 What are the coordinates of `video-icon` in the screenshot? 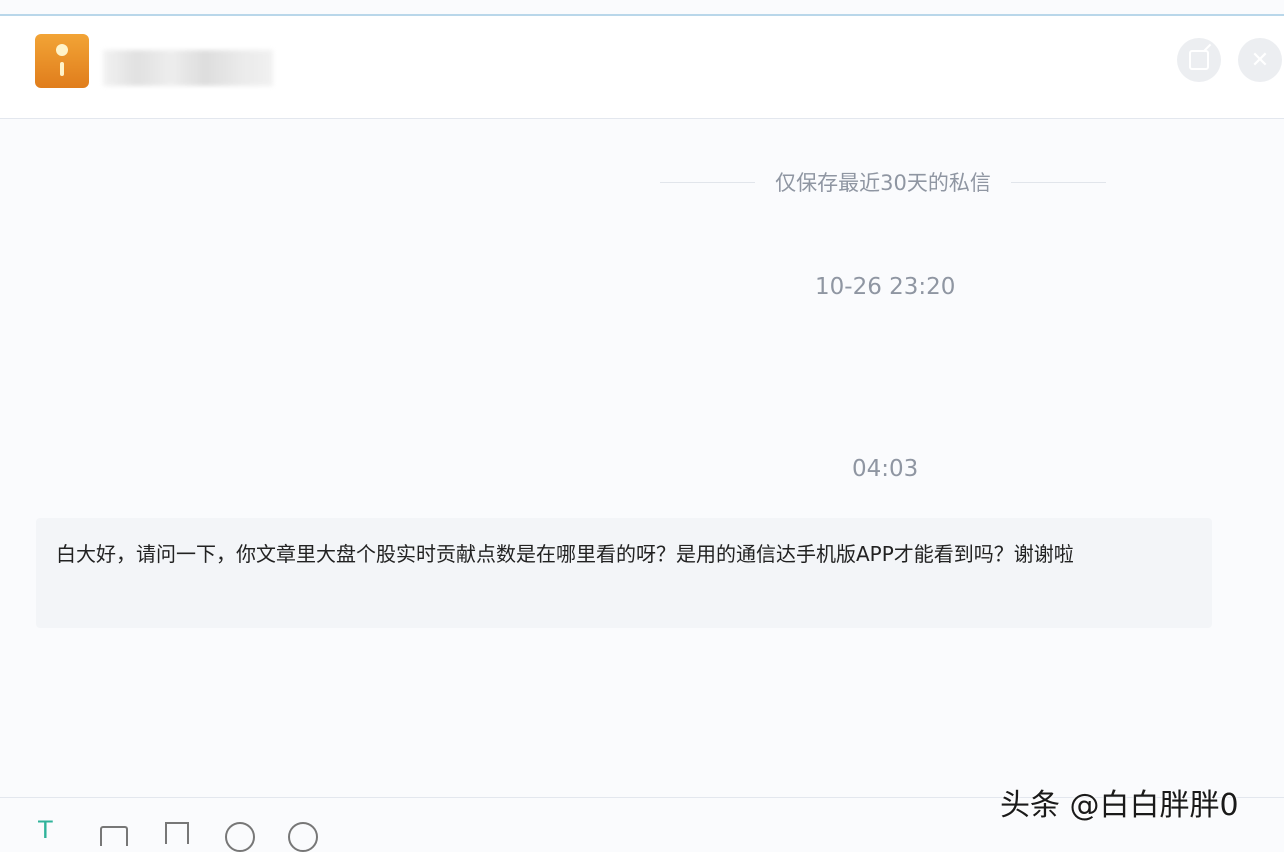 It's located at (303, 837).